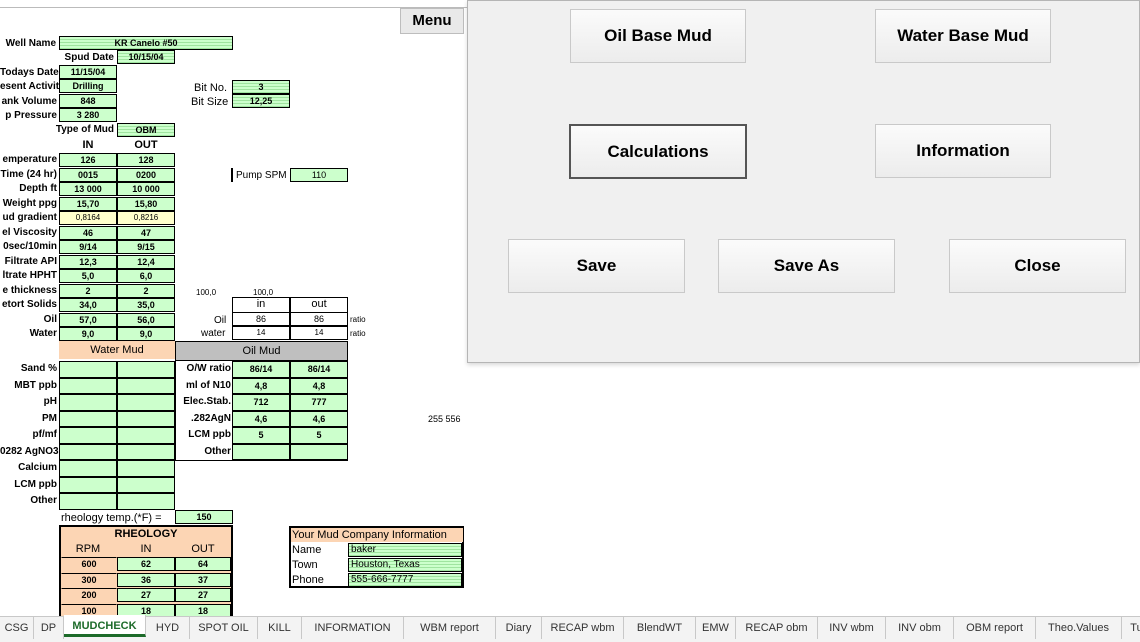 Image resolution: width=1140 pixels, height=642 pixels. Describe the element at coordinates (88, 174) in the screenshot. I see `mudcheck-in-cell: 0015` at that location.